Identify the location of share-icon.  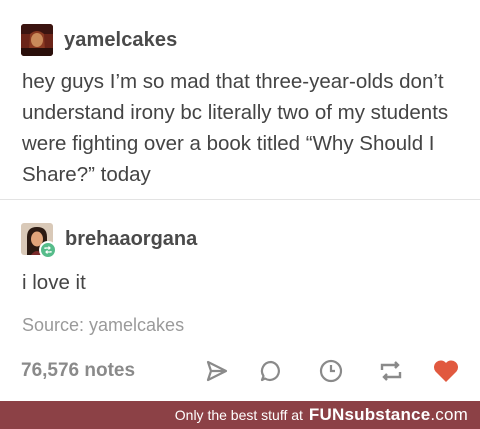
(217, 371).